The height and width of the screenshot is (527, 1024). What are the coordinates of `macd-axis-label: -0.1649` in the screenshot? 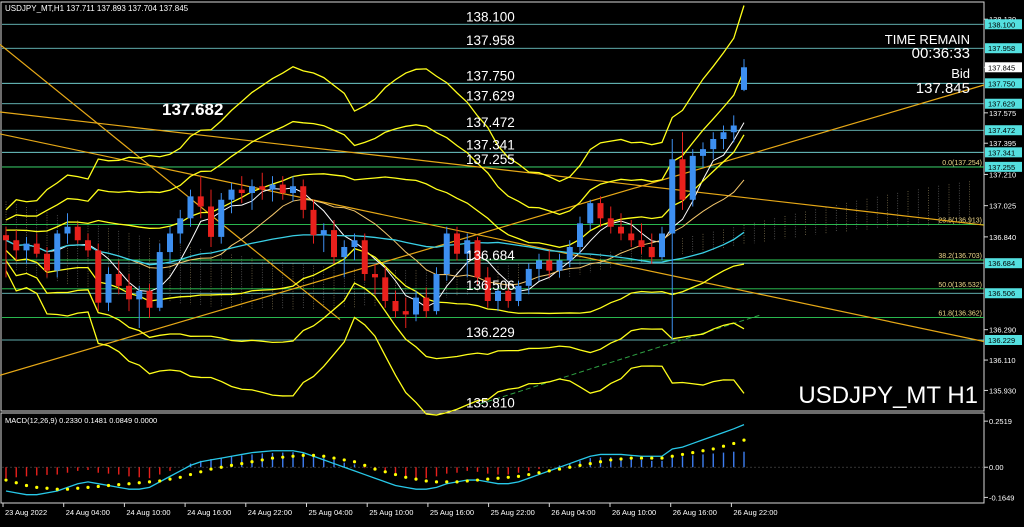 It's located at (1001, 497).